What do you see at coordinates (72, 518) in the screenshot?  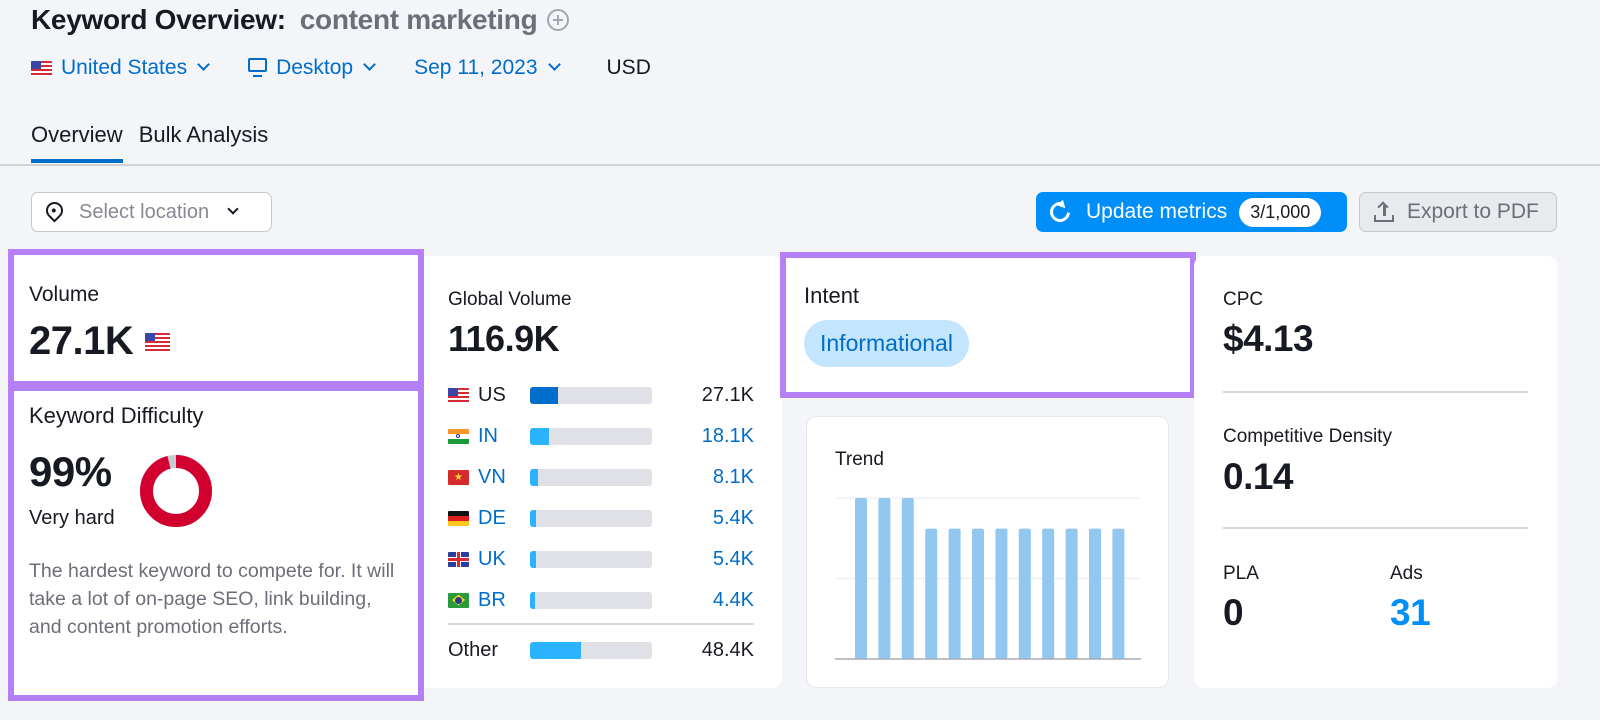 I see `kd-level: Very hard` at bounding box center [72, 518].